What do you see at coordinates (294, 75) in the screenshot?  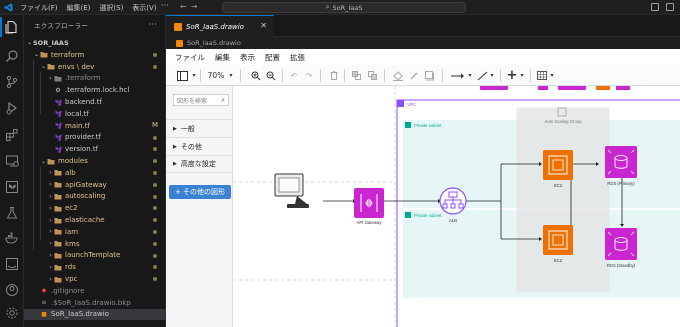 I see `undo-icon: ↶` at bounding box center [294, 75].